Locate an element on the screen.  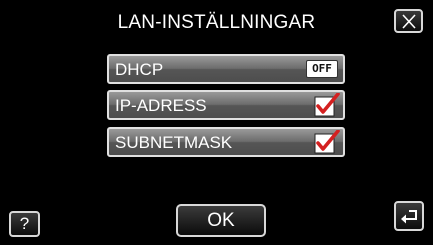
help-button: ? is located at coordinates (24, 224).